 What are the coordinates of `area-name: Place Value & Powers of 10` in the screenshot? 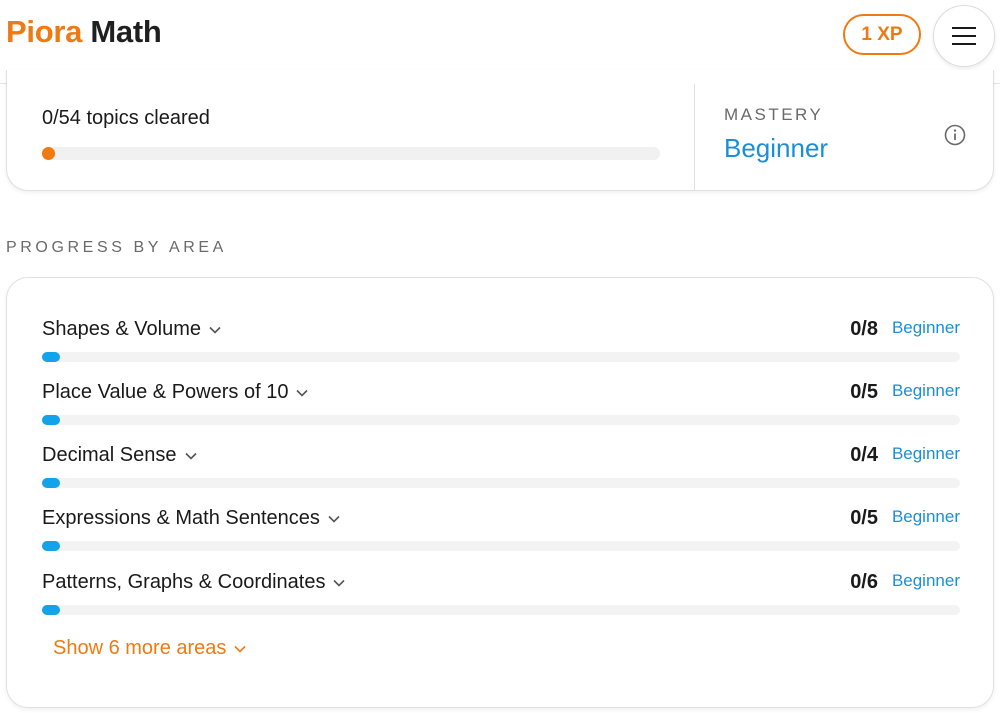 It's located at (175, 392).